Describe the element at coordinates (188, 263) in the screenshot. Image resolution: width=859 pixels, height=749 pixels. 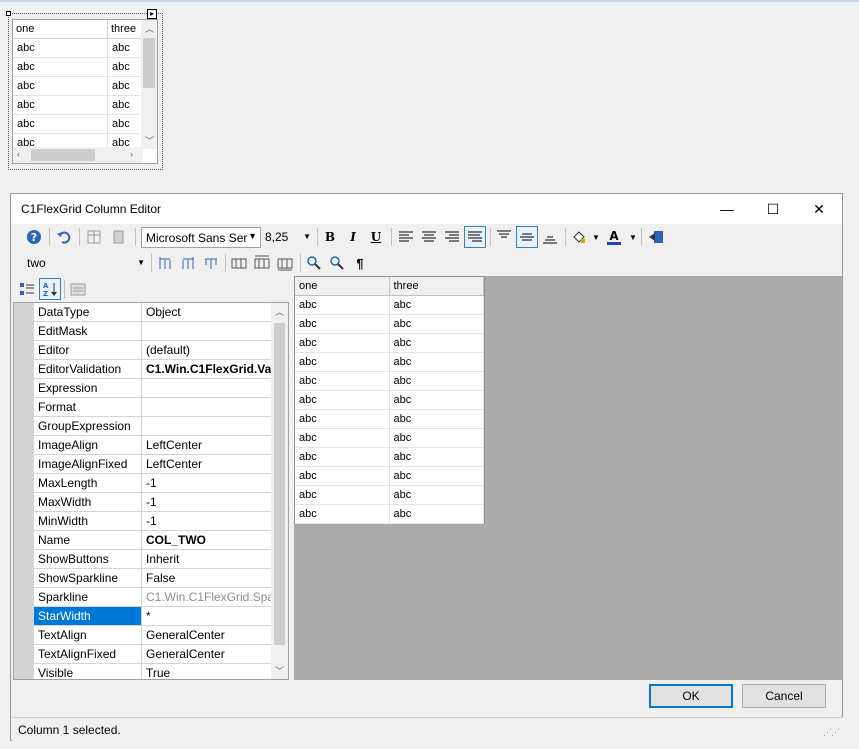
I see `move-right-button` at that location.